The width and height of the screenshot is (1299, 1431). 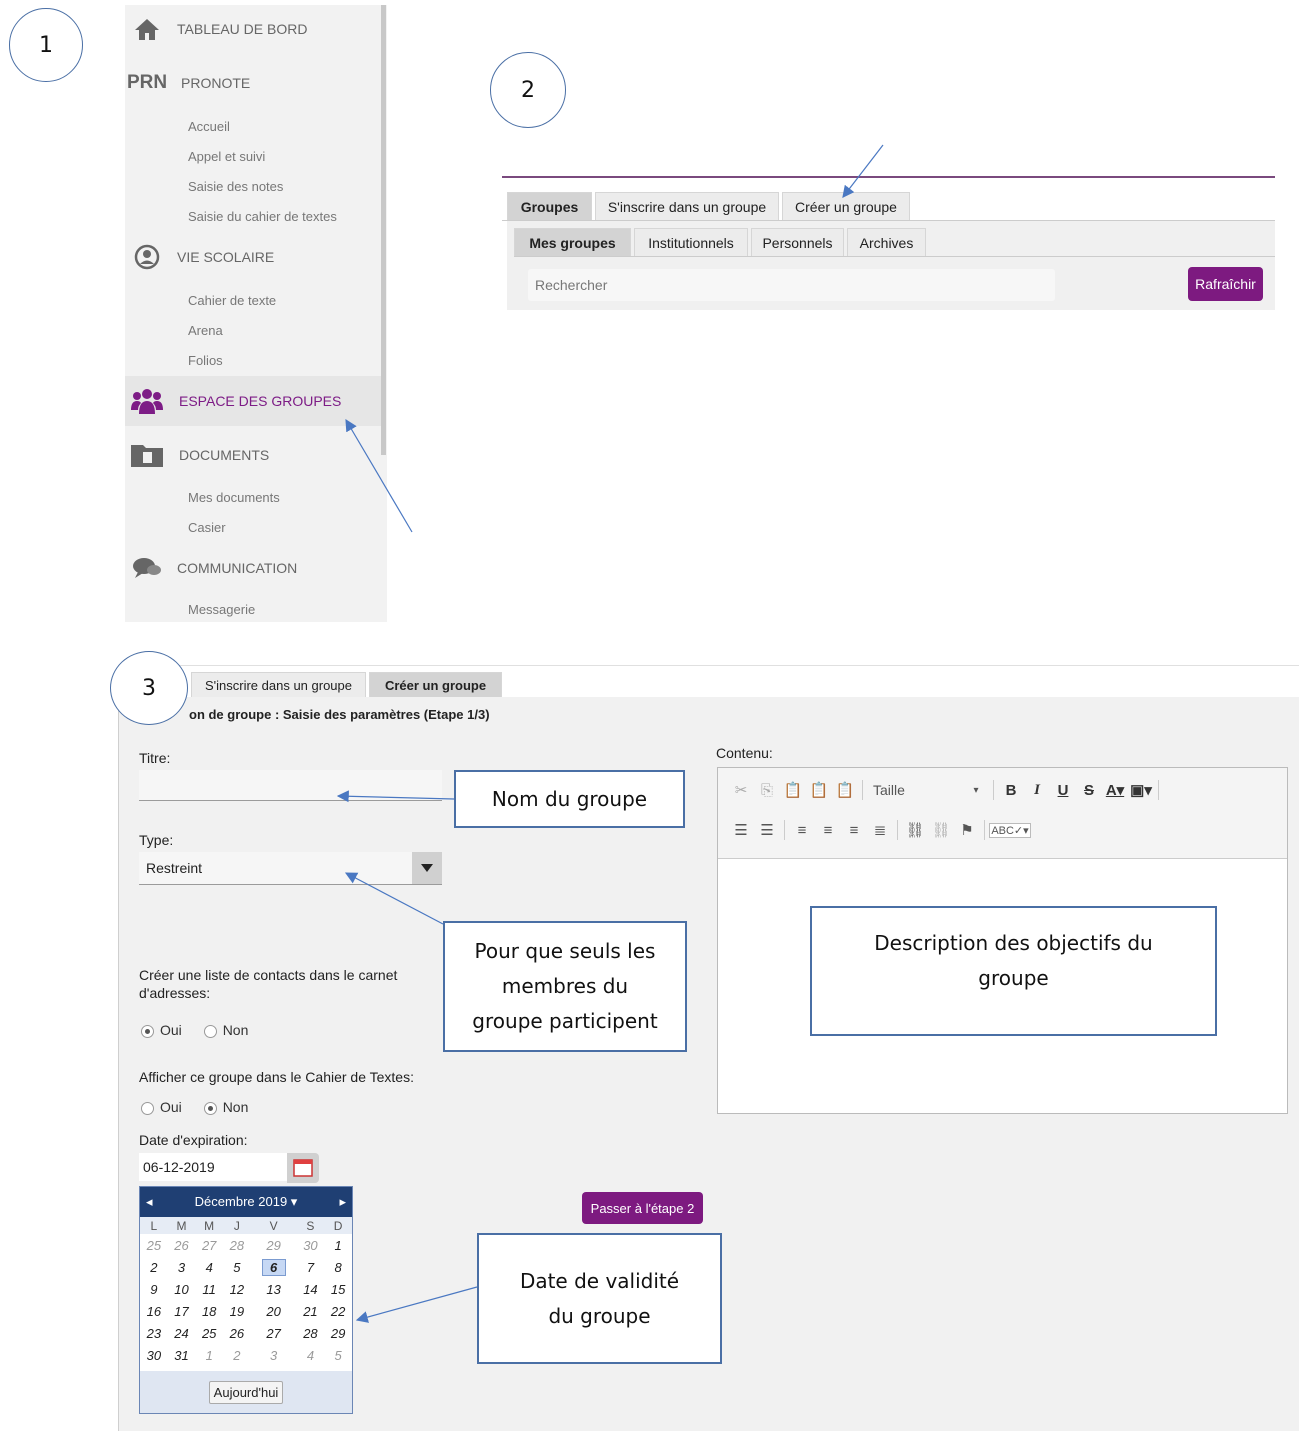 What do you see at coordinates (863, 171) in the screenshot?
I see `arrow-to-creer-groupe` at bounding box center [863, 171].